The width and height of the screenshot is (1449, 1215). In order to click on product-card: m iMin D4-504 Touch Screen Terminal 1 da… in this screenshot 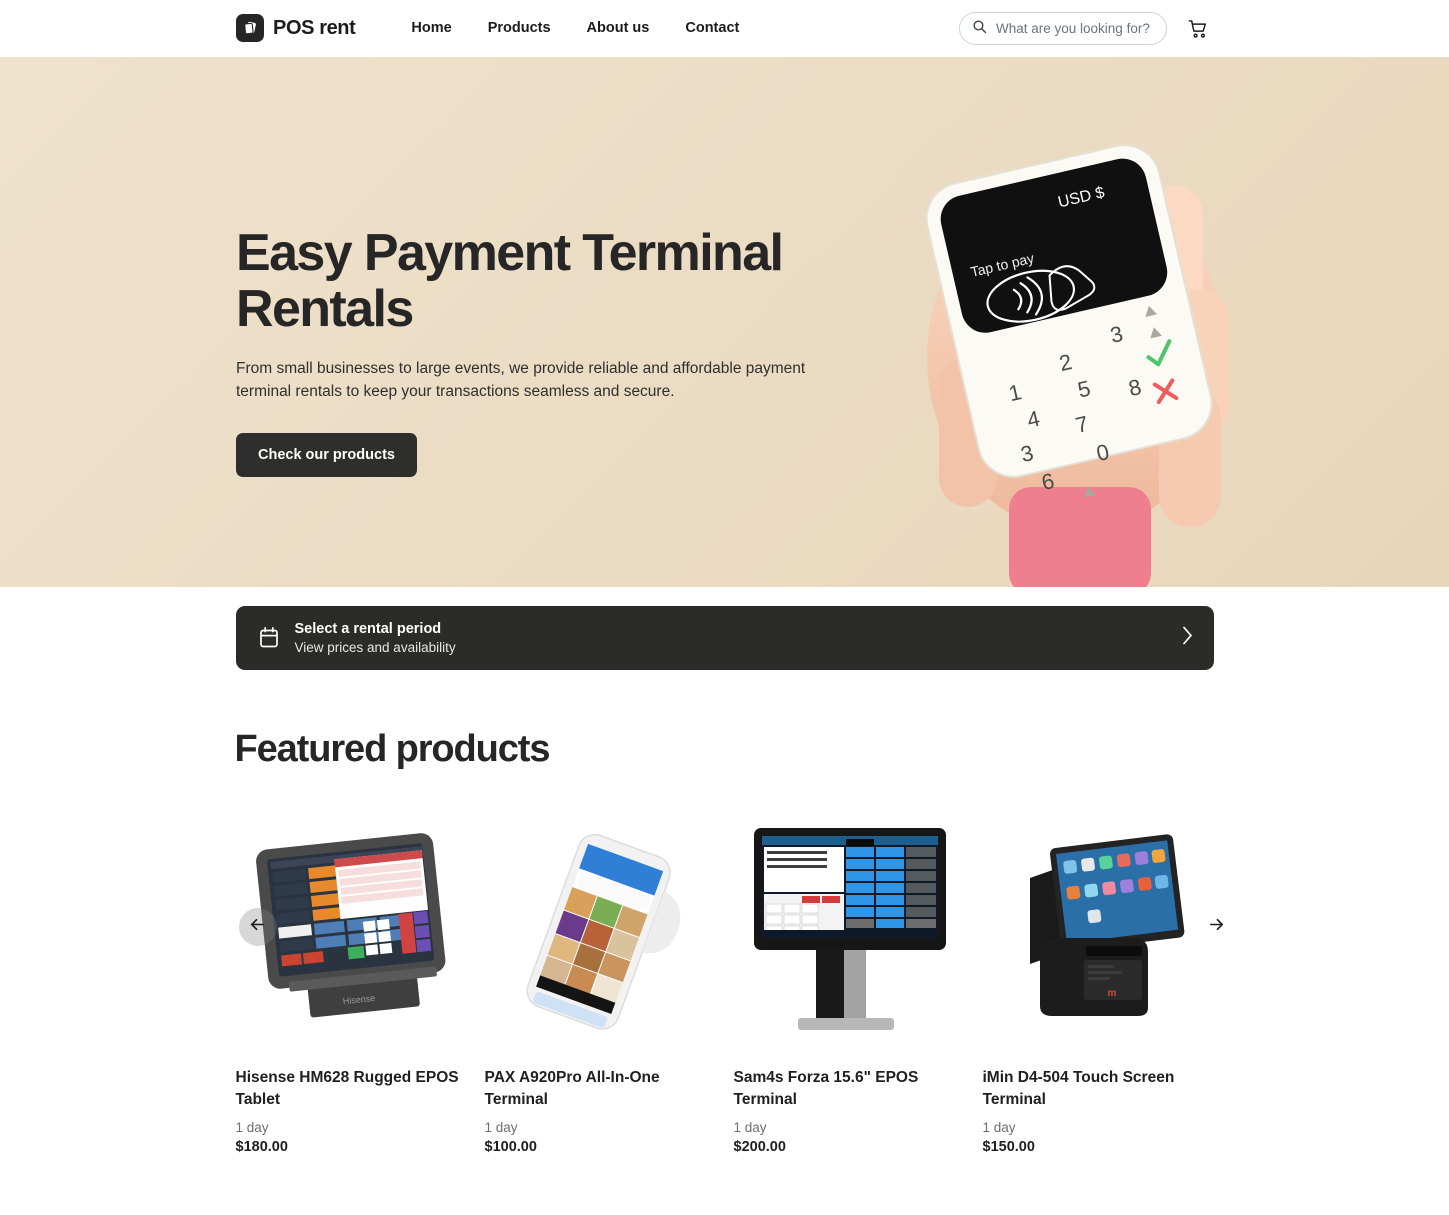, I will do `click(1098, 985)`.